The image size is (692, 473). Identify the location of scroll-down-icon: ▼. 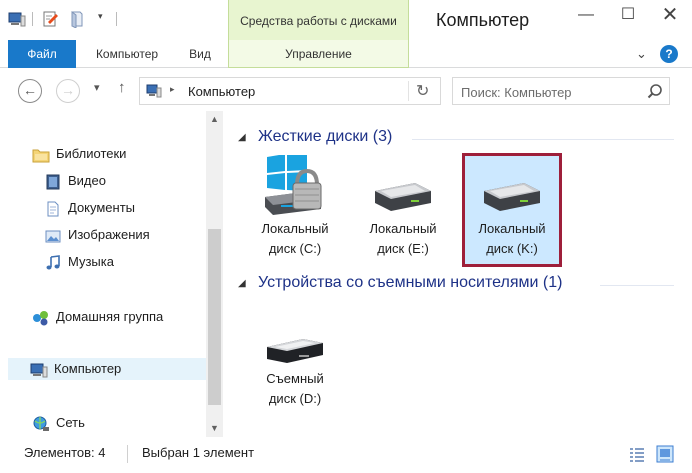
(214, 428).